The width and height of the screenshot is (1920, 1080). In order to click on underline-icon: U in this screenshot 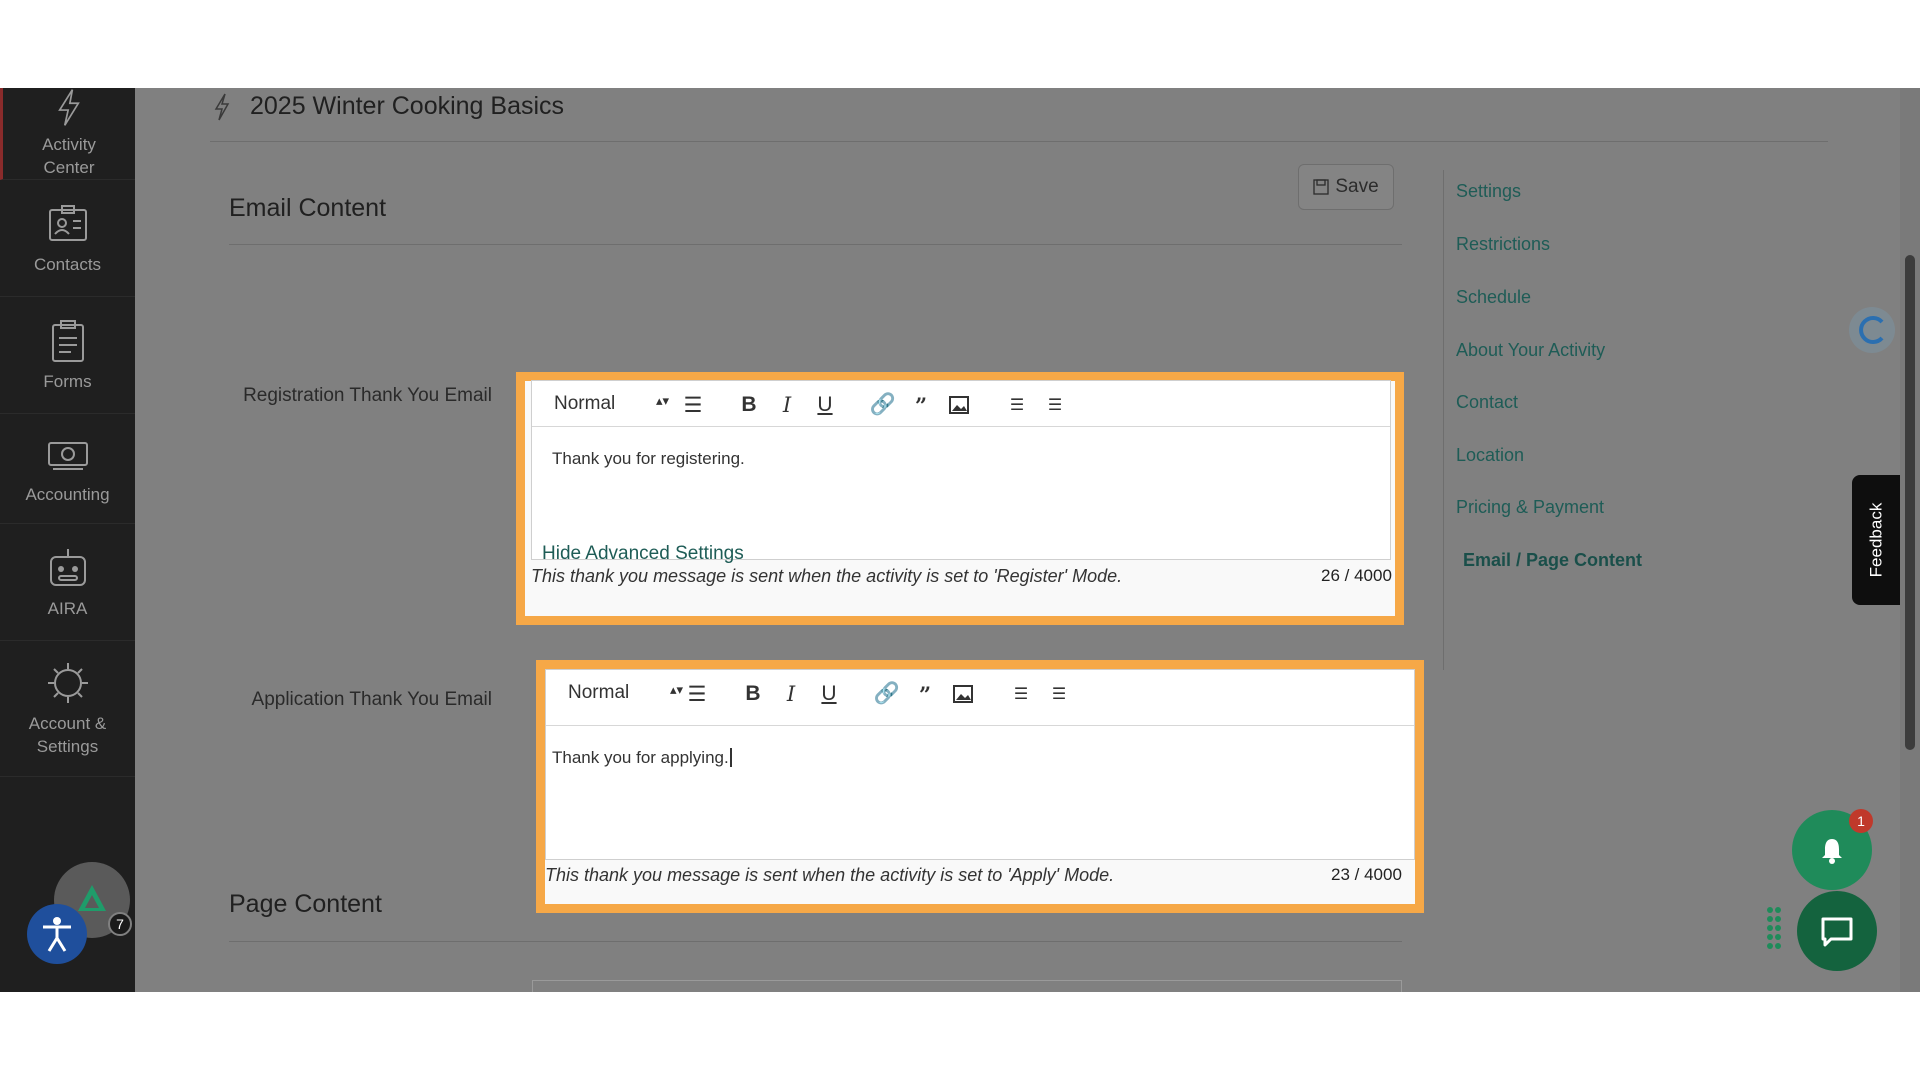, I will do `click(829, 693)`.